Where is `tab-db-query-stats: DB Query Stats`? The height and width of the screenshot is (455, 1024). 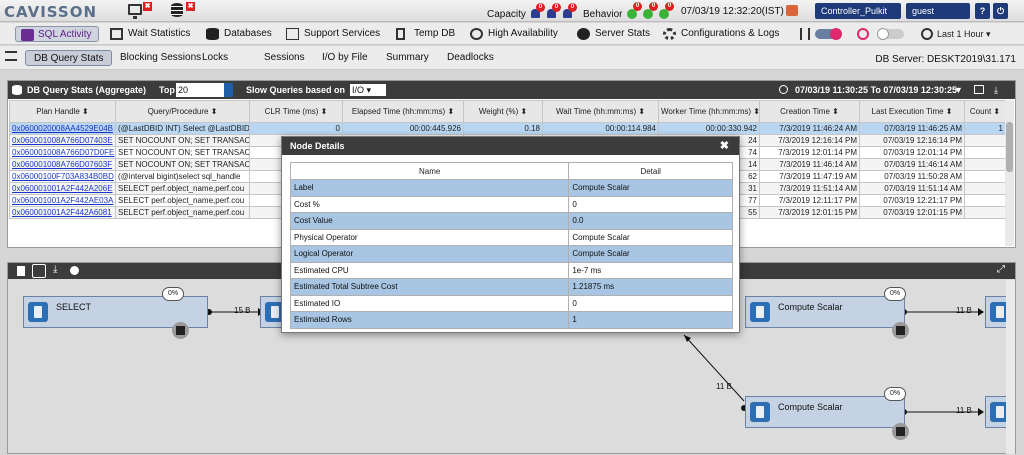
tab-db-query-stats: DB Query Stats is located at coordinates (69, 58).